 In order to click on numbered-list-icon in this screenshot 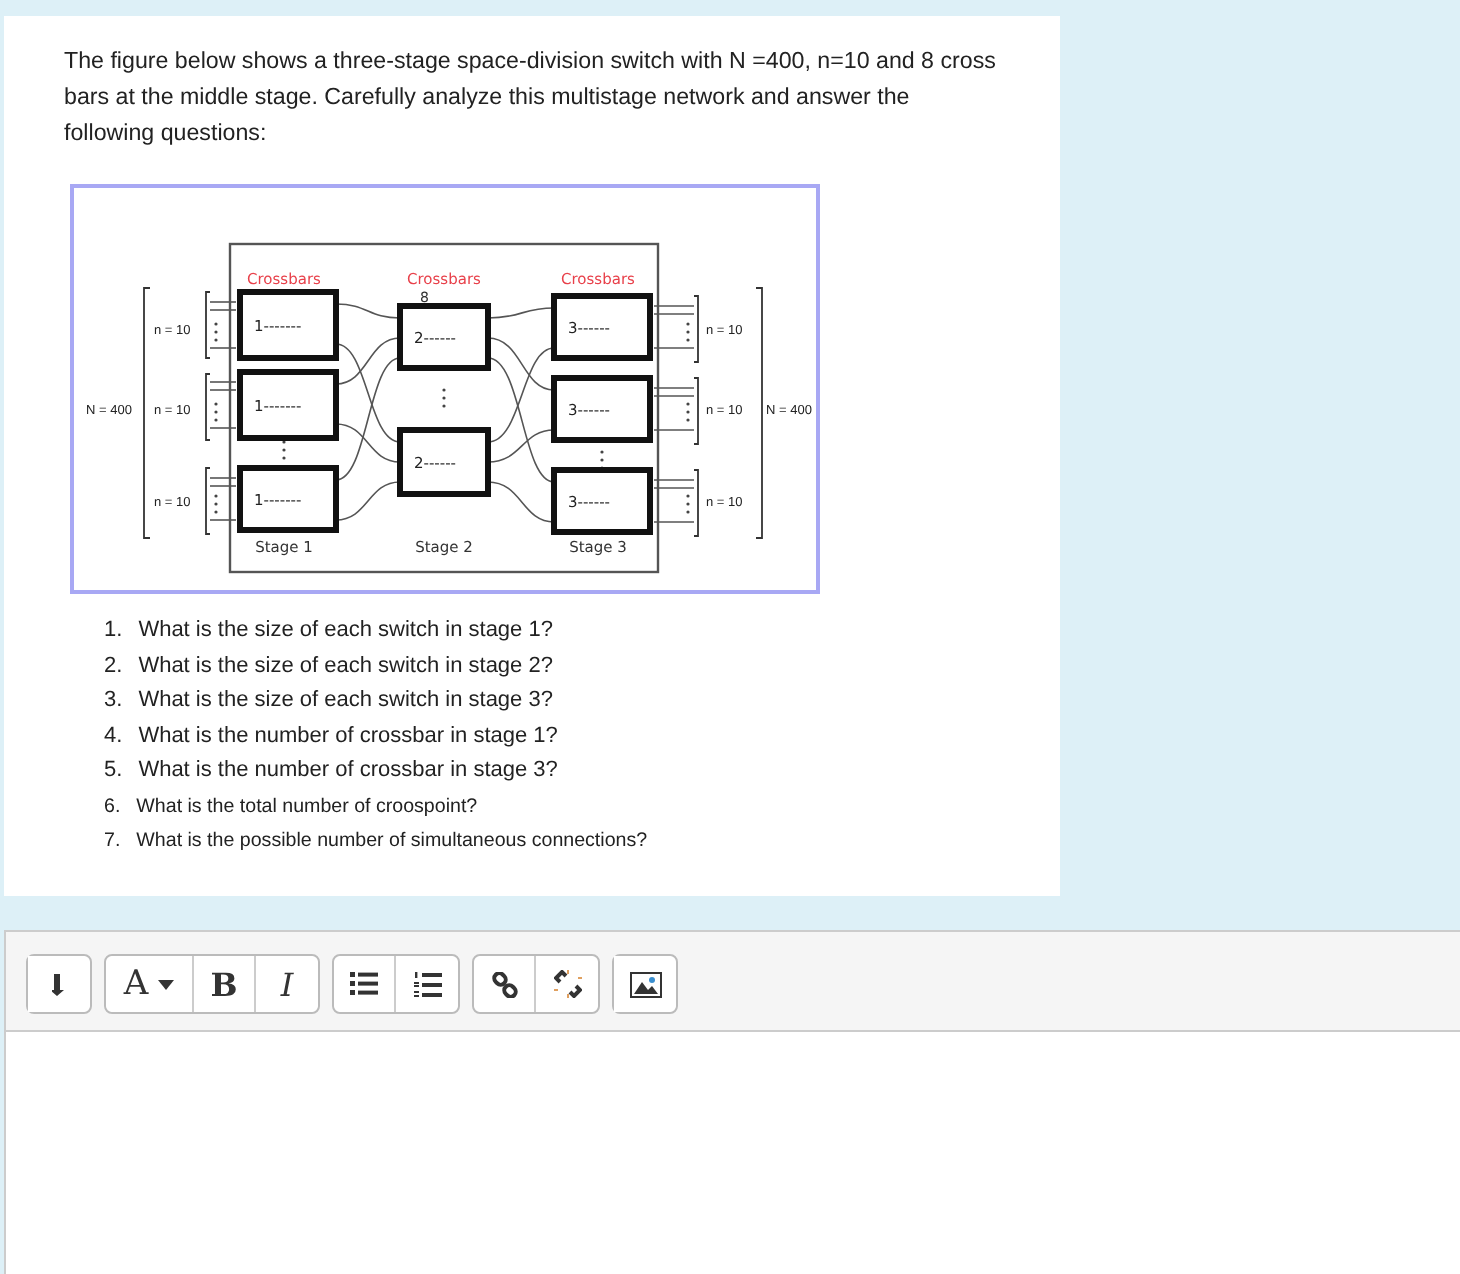, I will do `click(427, 984)`.